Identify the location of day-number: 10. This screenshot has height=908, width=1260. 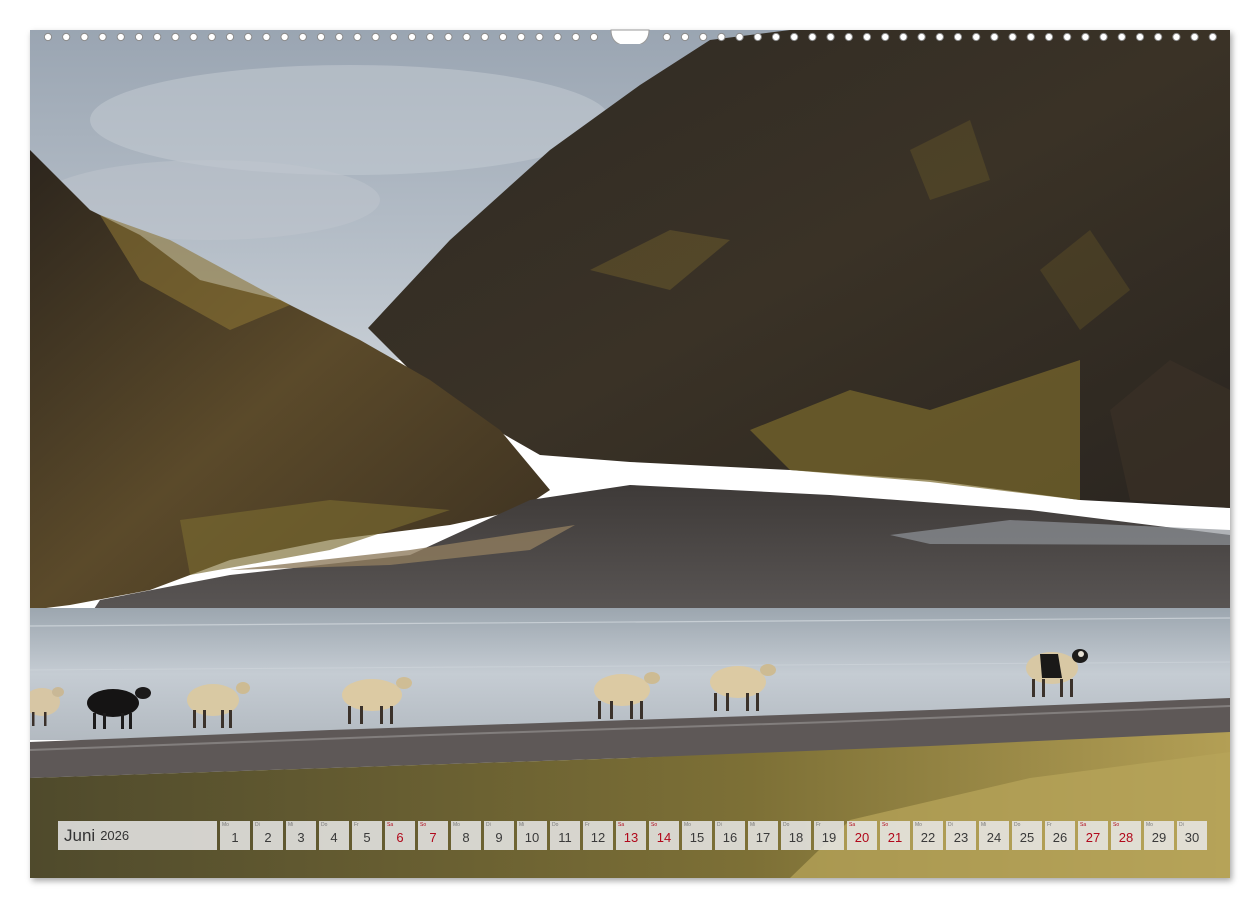
(532, 837).